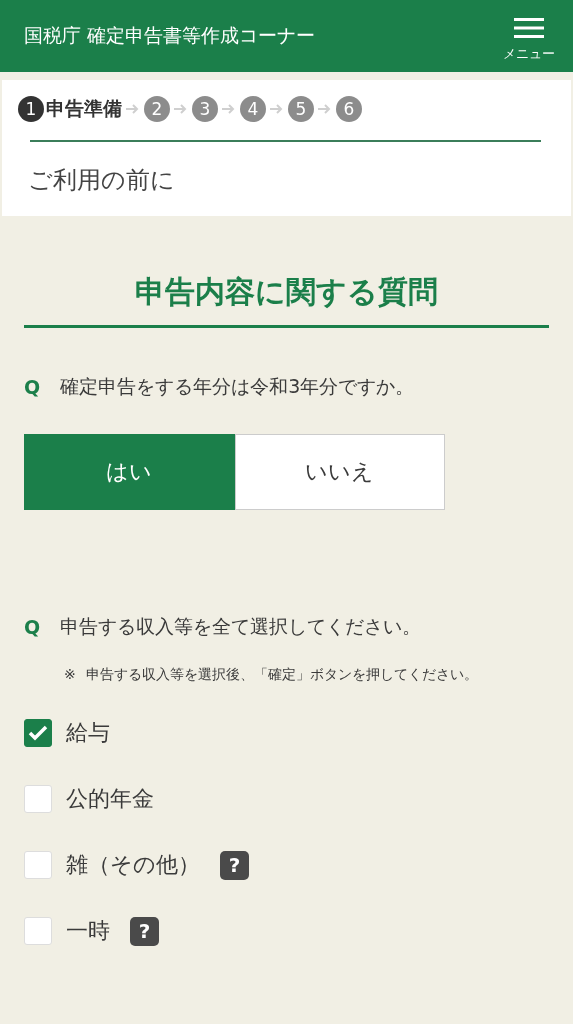  I want to click on step-number: 6, so click(349, 109).